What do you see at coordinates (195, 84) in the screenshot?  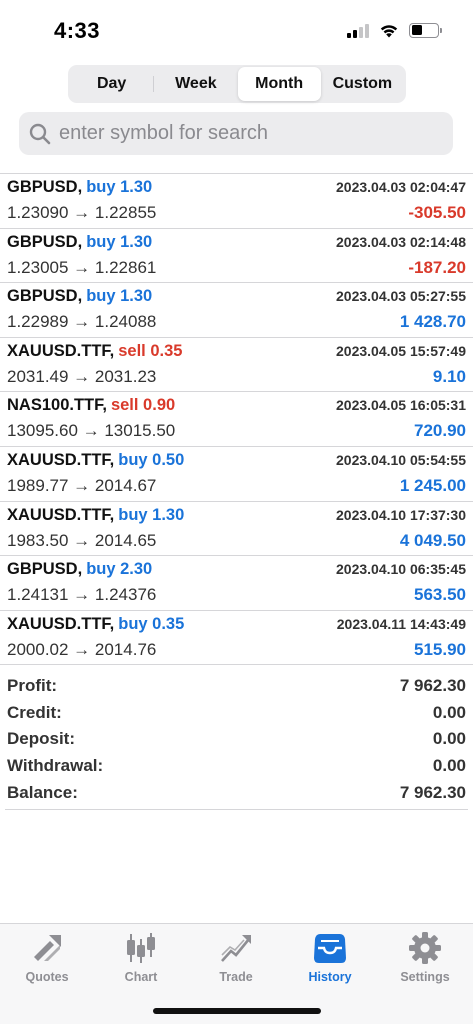 I see `tab-week: Week` at bounding box center [195, 84].